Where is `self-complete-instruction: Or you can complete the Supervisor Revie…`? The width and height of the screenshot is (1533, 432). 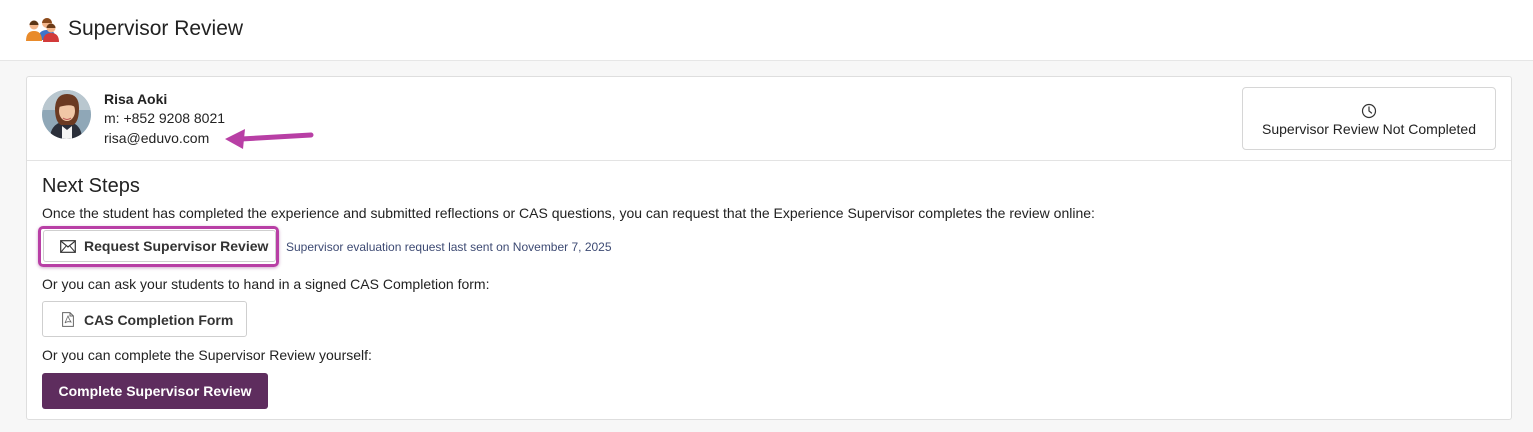 self-complete-instruction: Or you can complete the Supervisor Revie… is located at coordinates (207, 355).